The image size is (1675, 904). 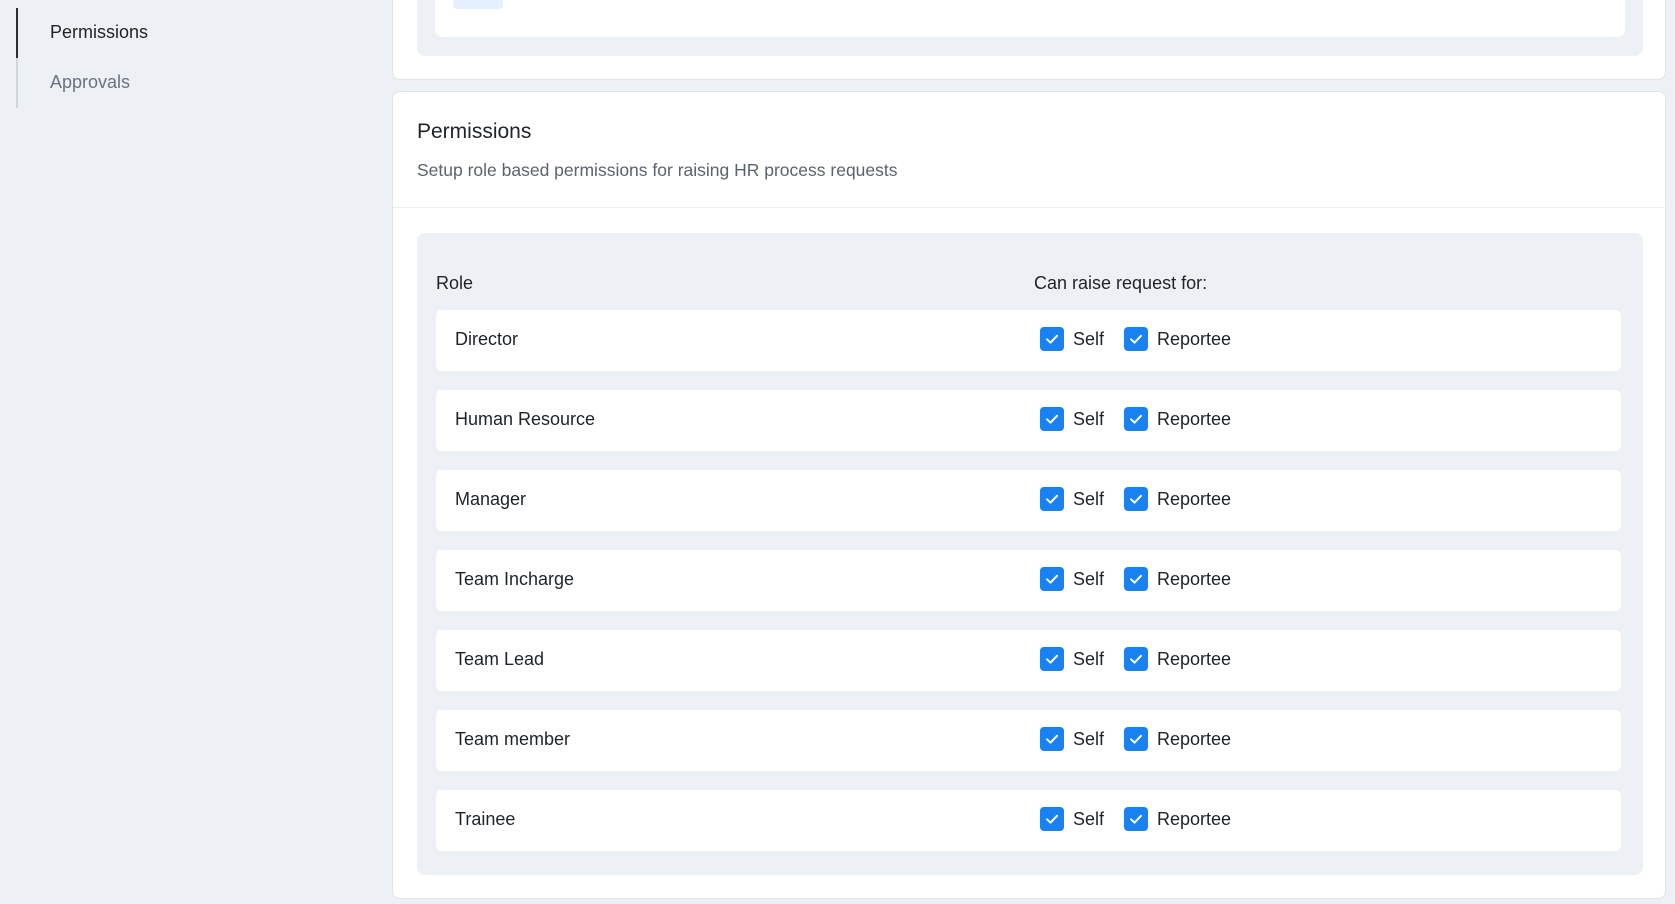 I want to click on role-name: Human Resource, so click(x=525, y=419).